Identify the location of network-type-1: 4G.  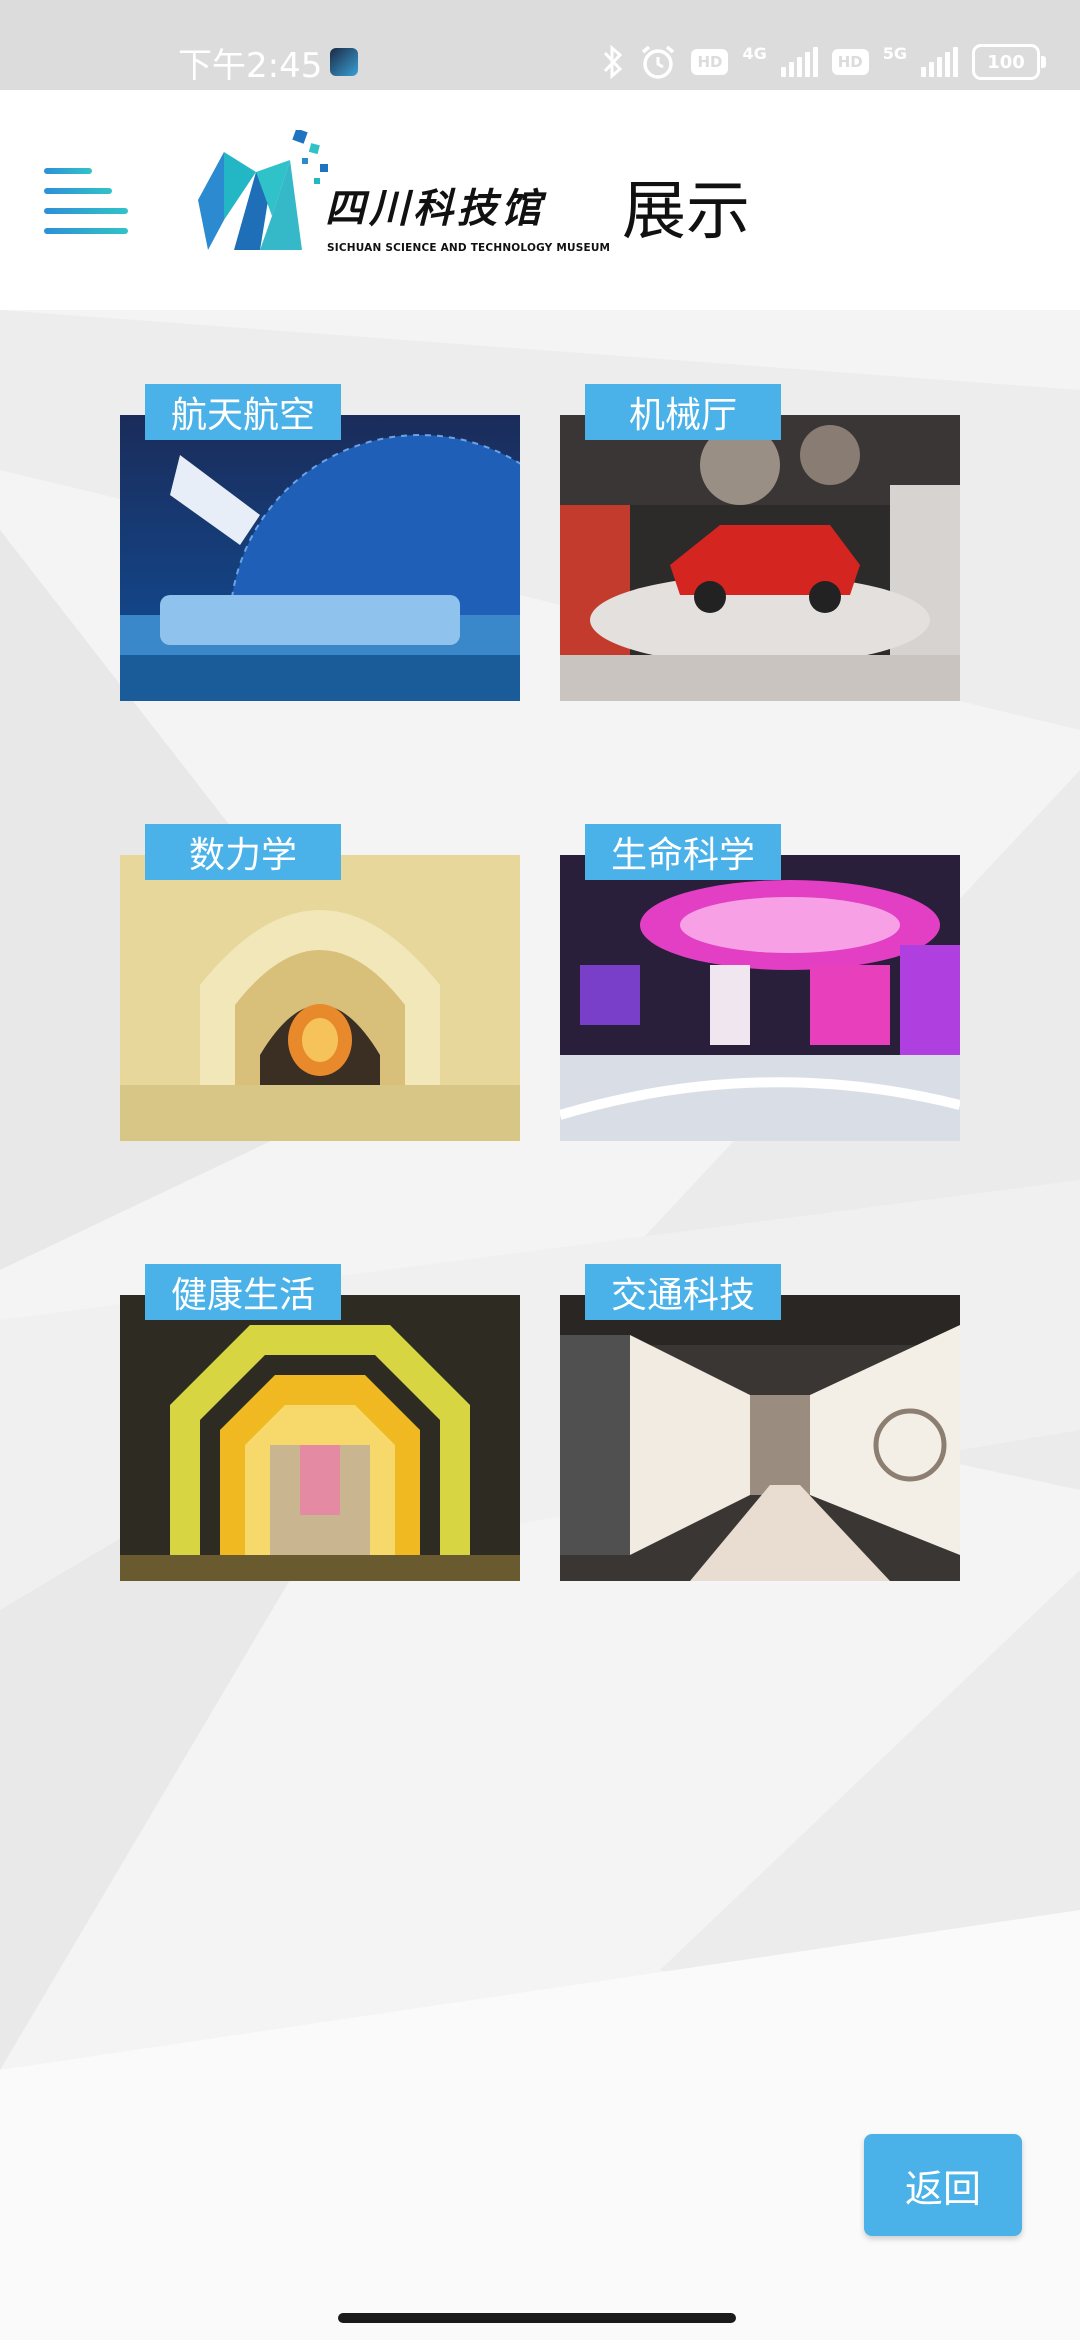
(754, 53).